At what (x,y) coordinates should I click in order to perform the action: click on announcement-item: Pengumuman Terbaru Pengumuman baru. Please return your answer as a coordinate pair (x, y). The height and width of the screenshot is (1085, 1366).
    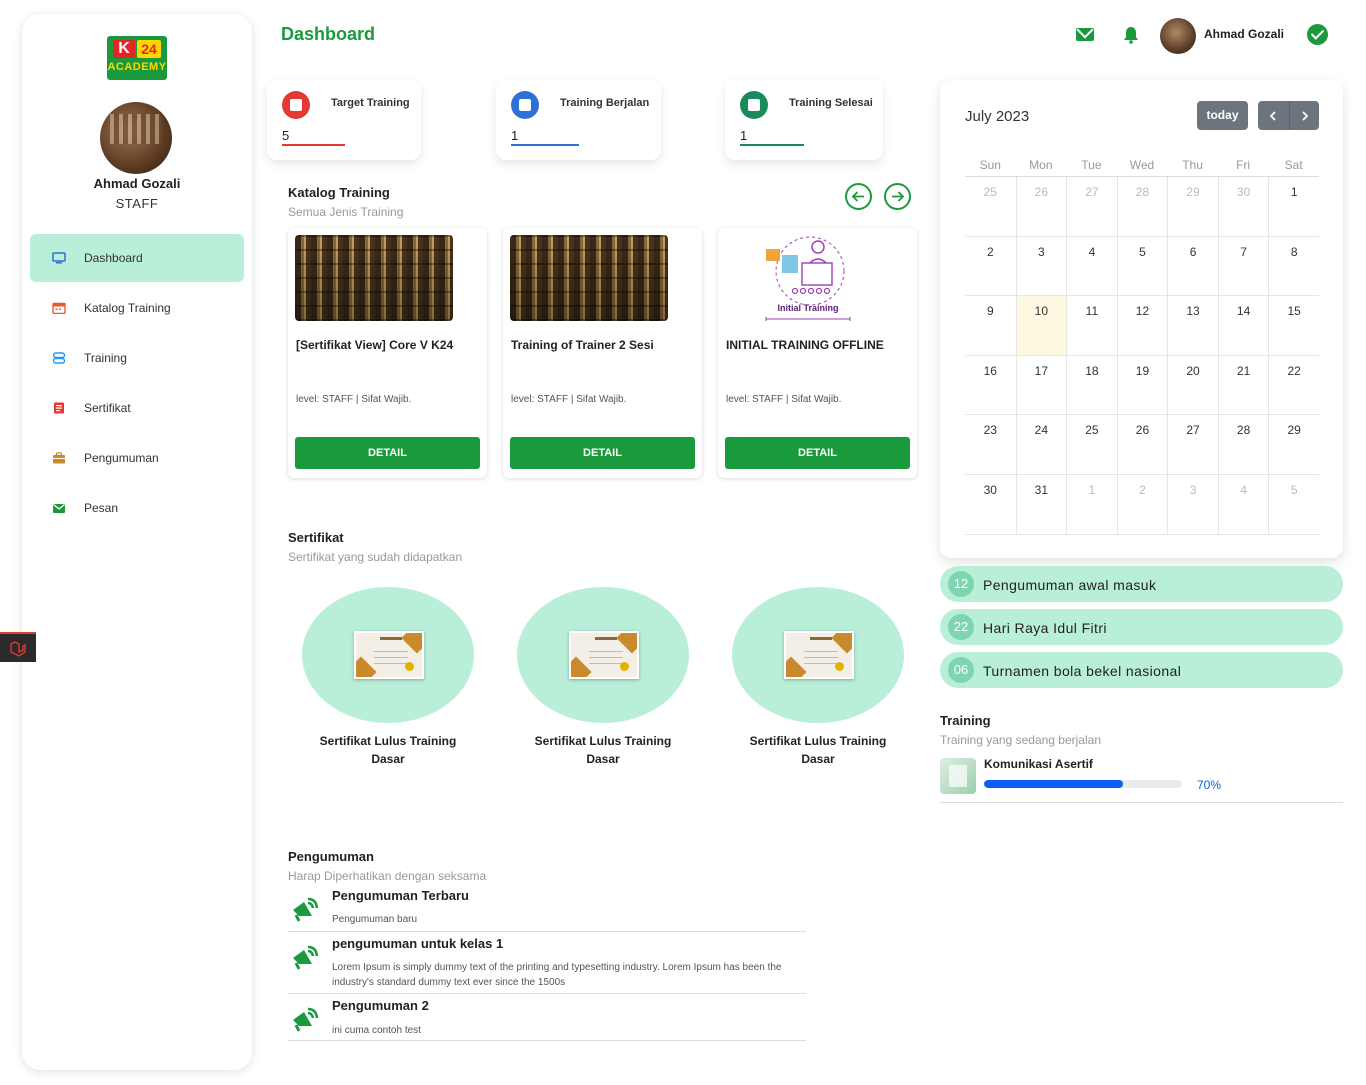
    Looking at the image, I should click on (547, 910).